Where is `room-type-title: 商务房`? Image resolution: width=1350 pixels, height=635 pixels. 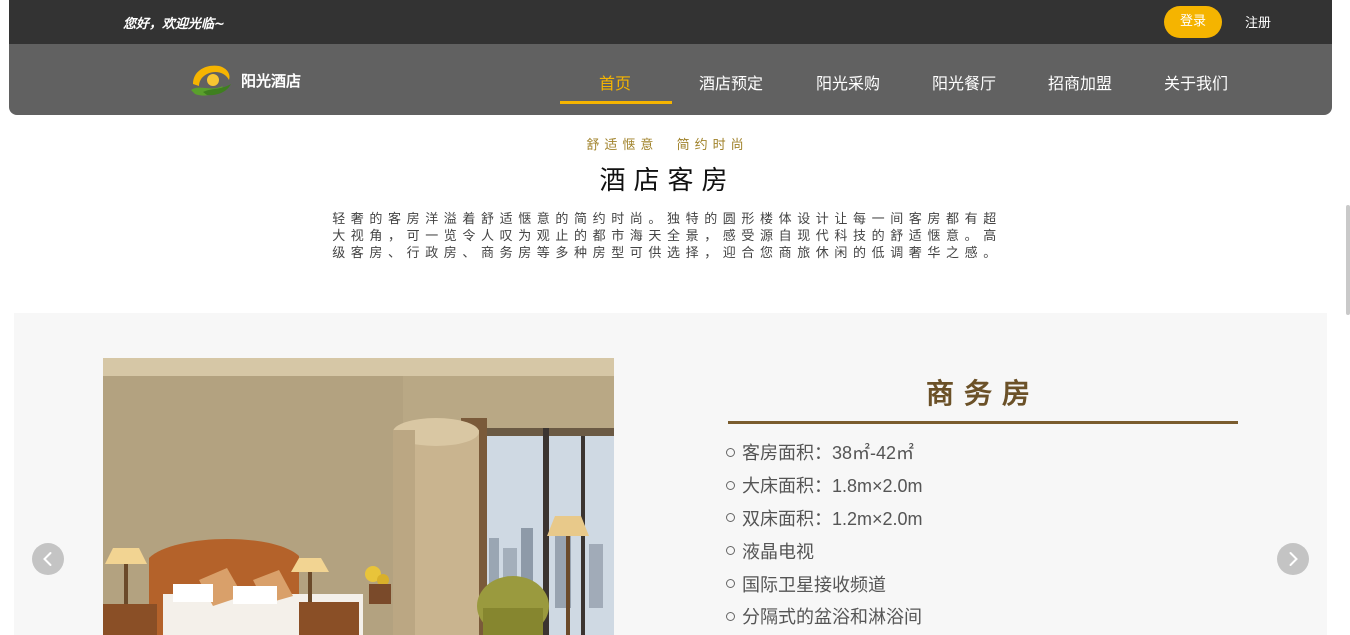
room-type-title: 商务房 is located at coordinates (982, 393).